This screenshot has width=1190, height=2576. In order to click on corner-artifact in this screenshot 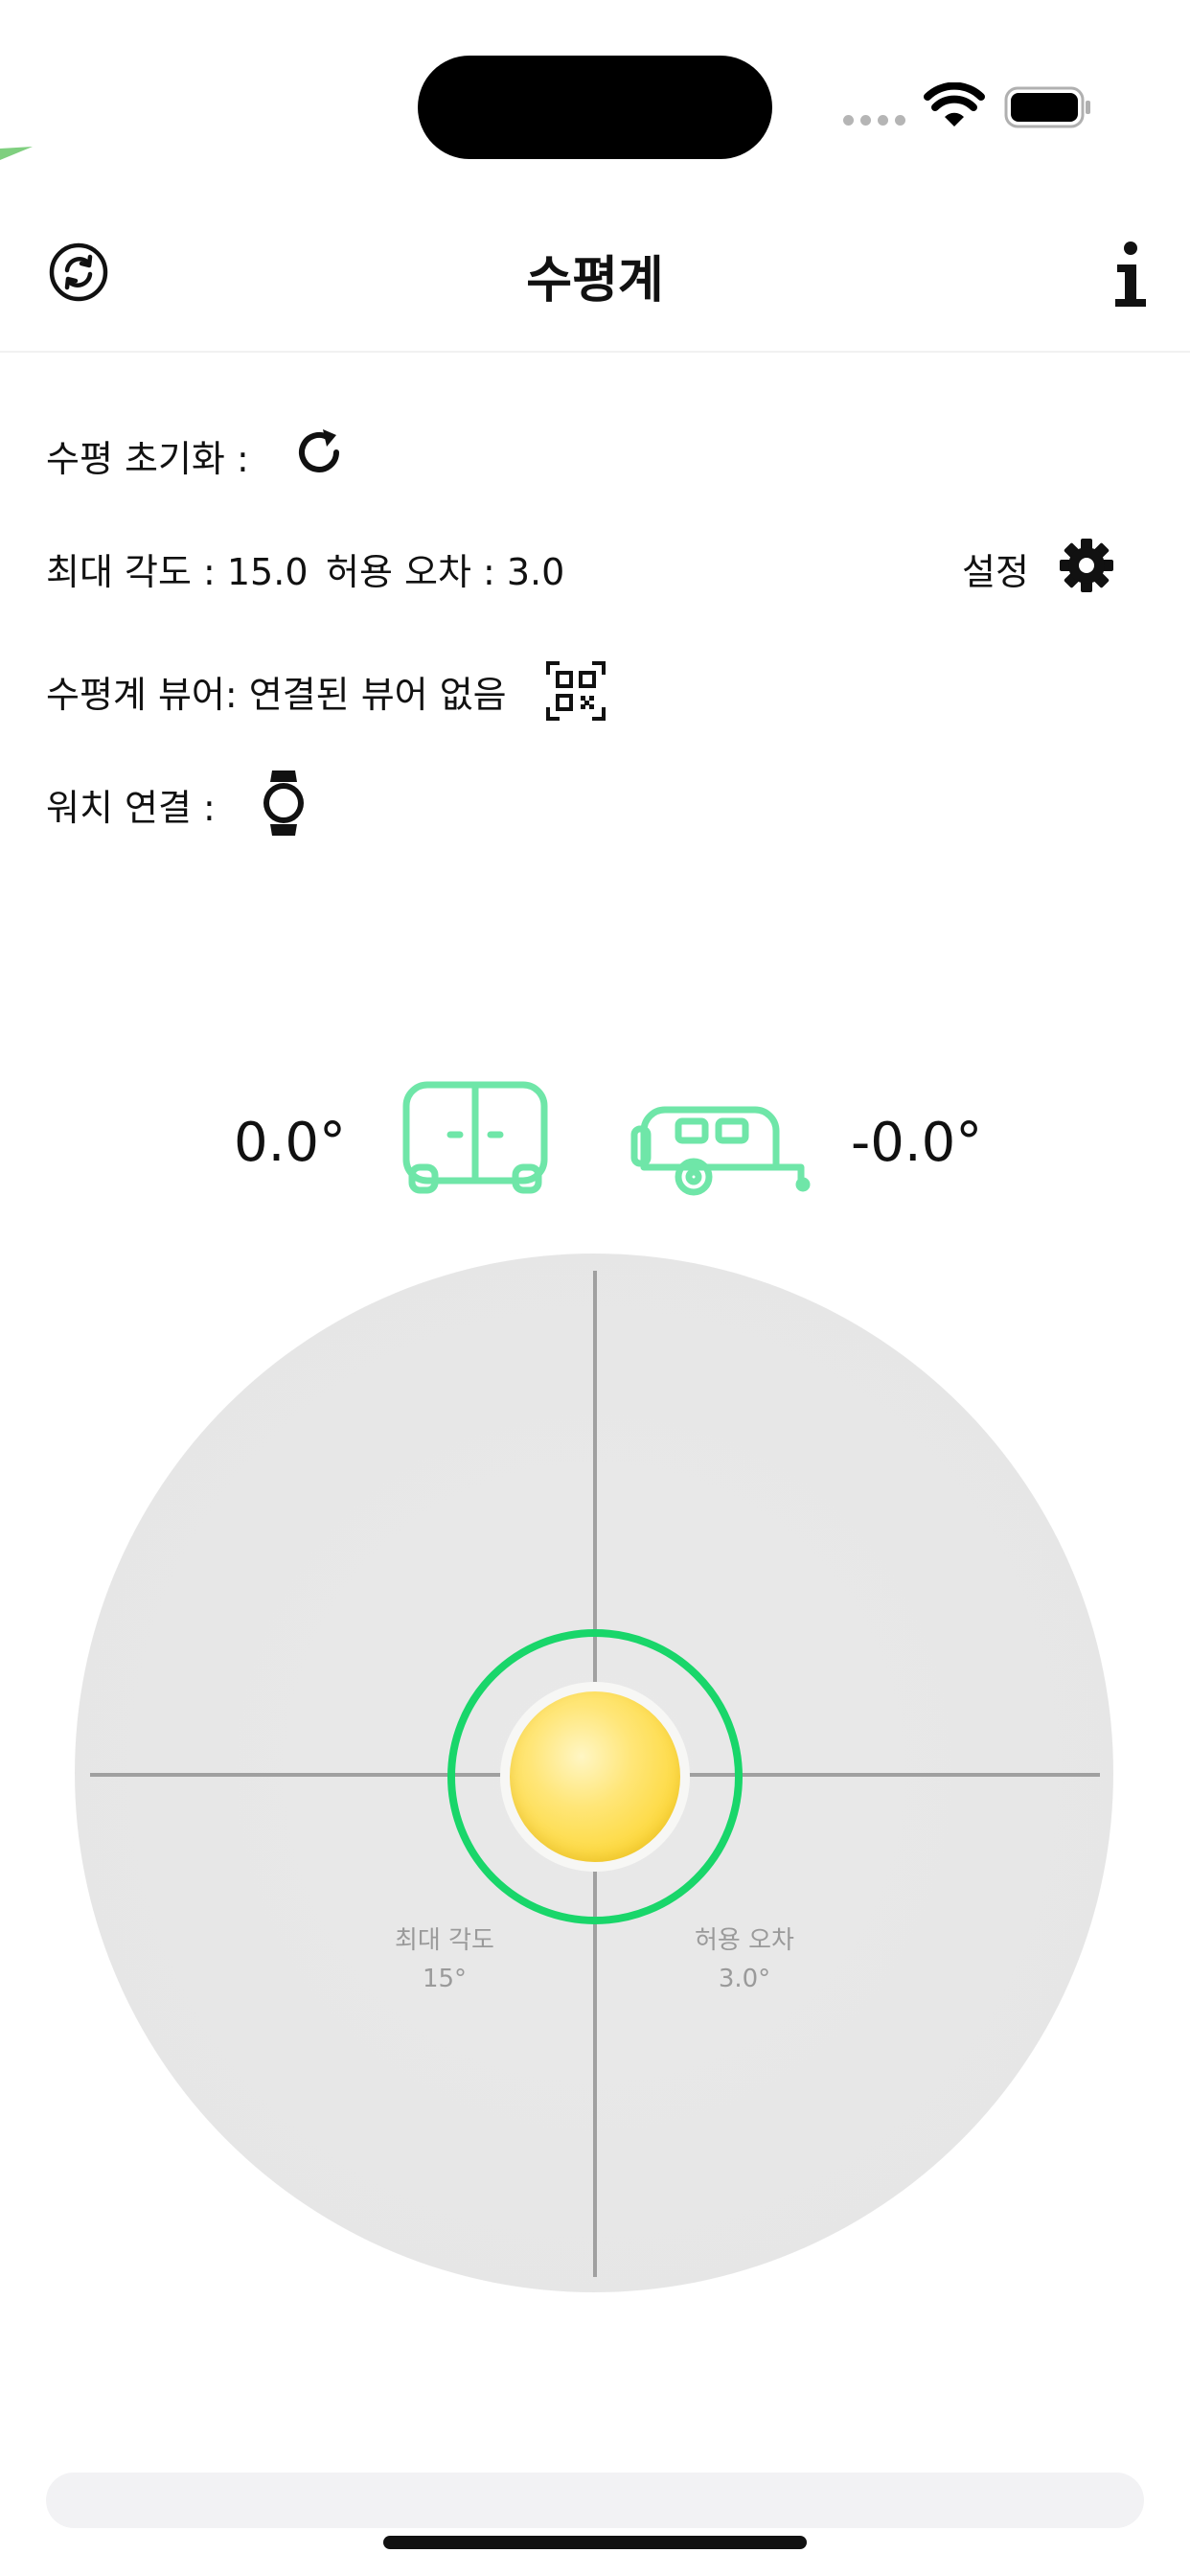, I will do `click(19, 153)`.